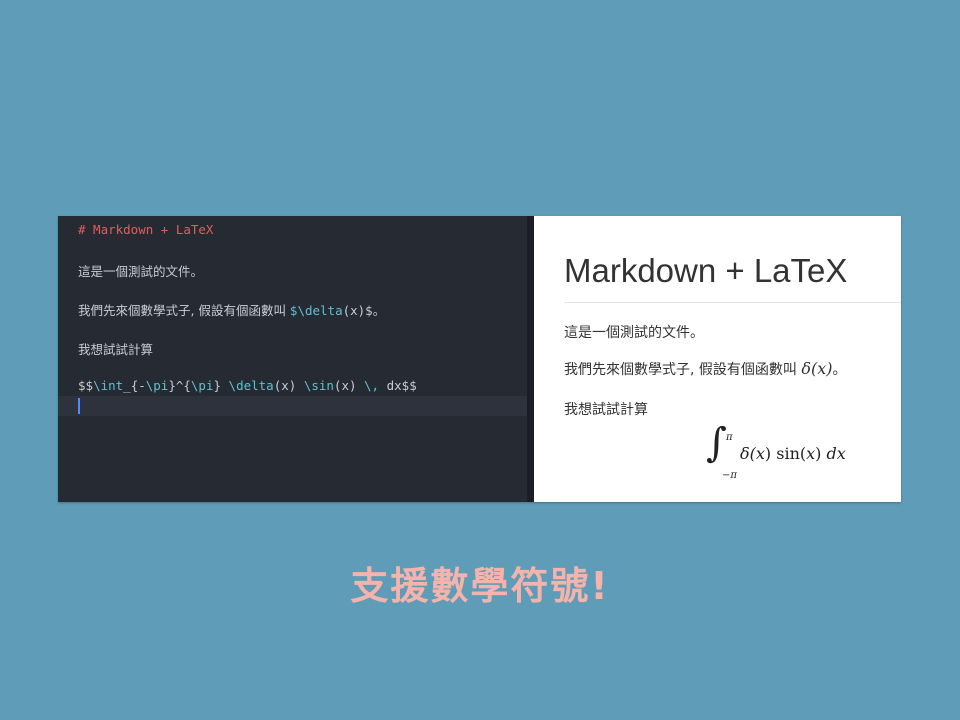  Describe the element at coordinates (683, 370) in the screenshot. I see `preview-function-text: 我們先來個數學式子, 假設有個函數叫` at that location.